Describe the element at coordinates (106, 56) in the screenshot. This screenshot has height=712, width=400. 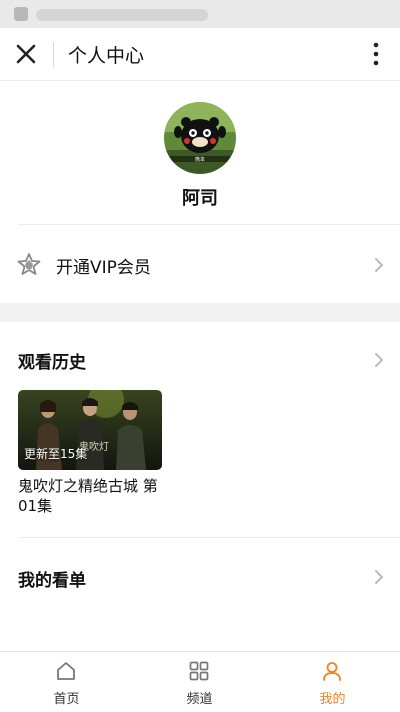
I see `page-title: 个人中心` at that location.